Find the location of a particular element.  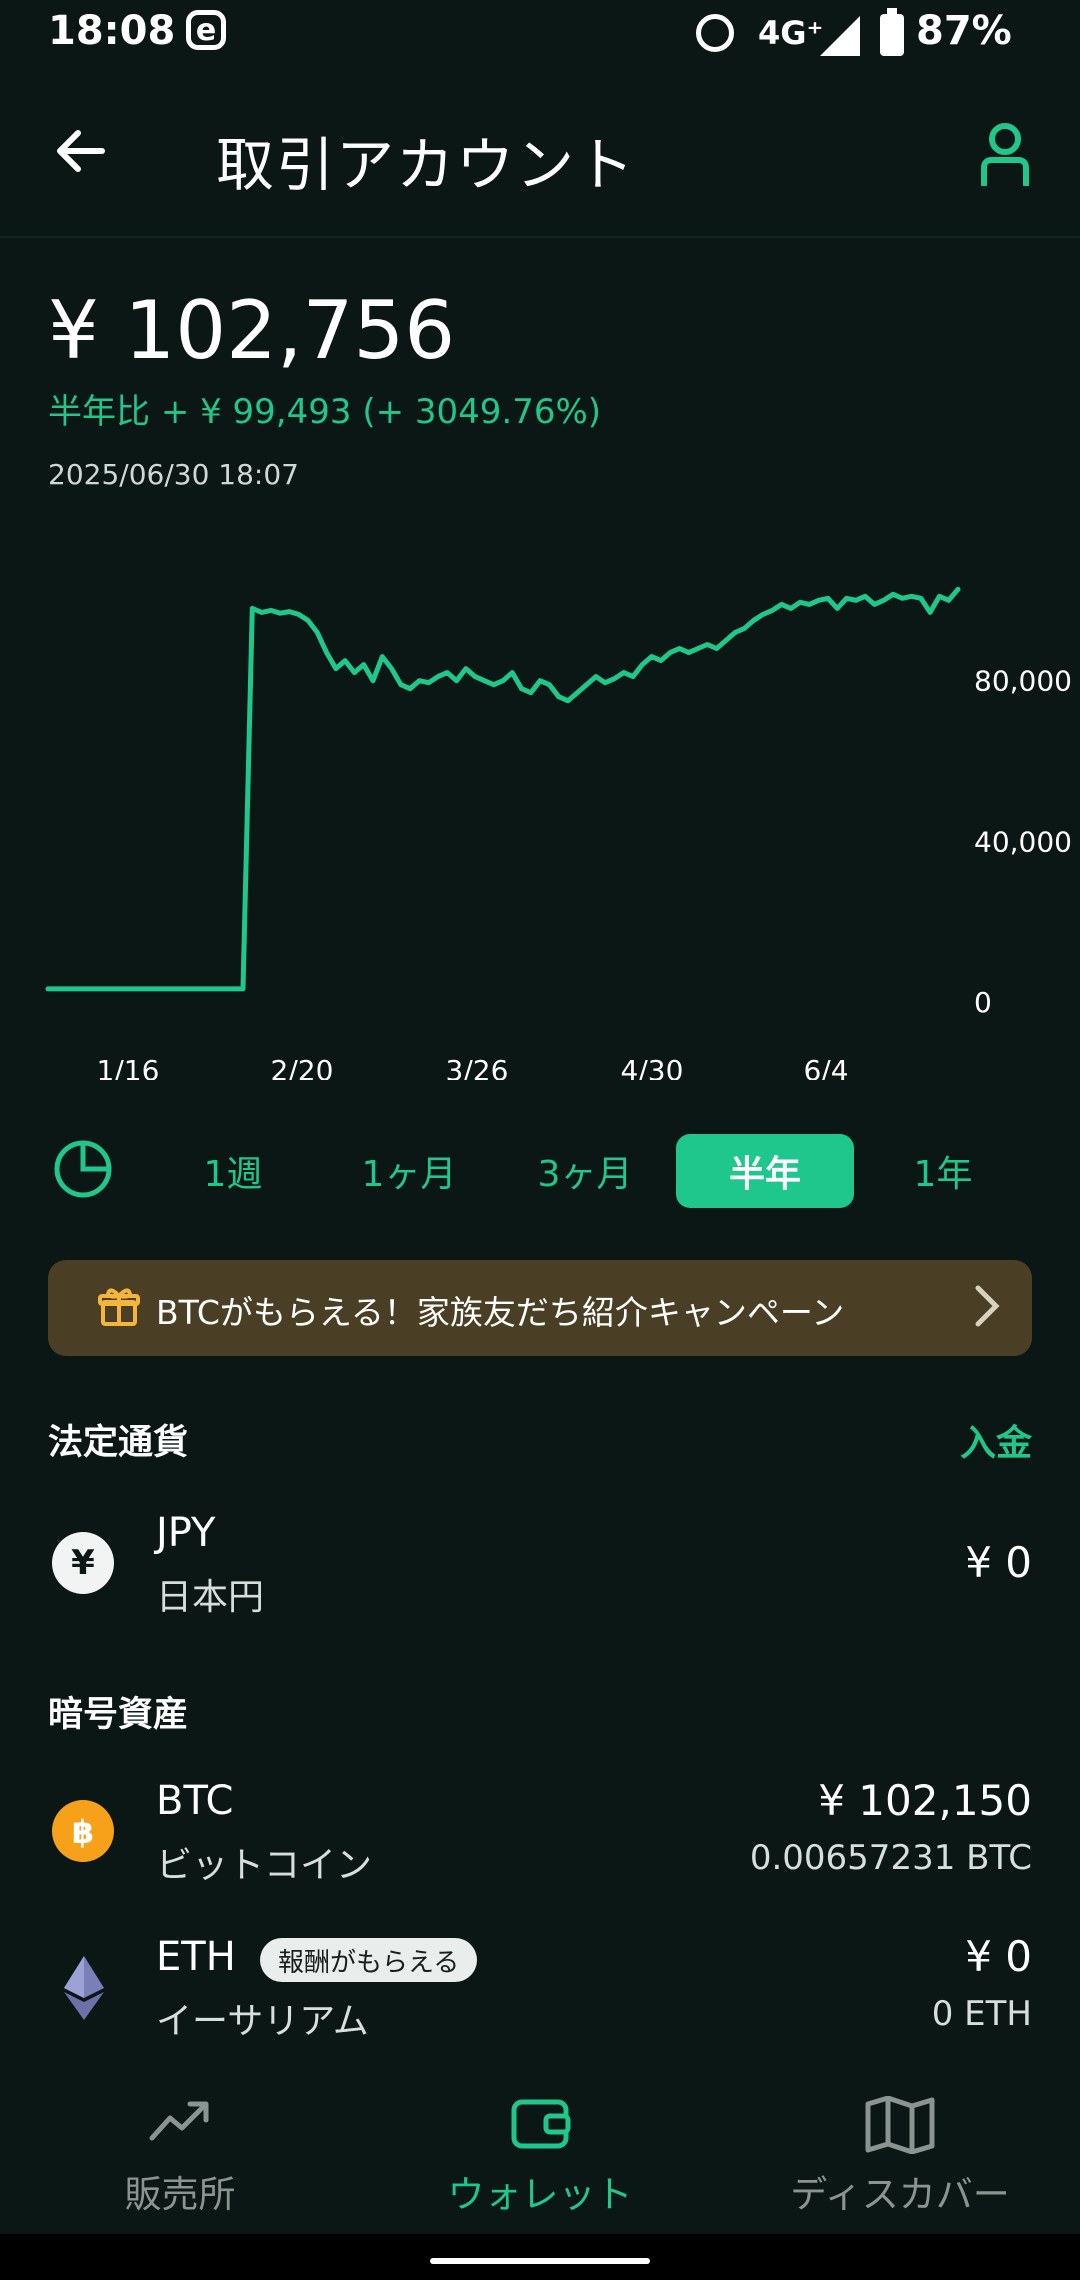

x-tick-label: 6/4 is located at coordinates (825, 1067).